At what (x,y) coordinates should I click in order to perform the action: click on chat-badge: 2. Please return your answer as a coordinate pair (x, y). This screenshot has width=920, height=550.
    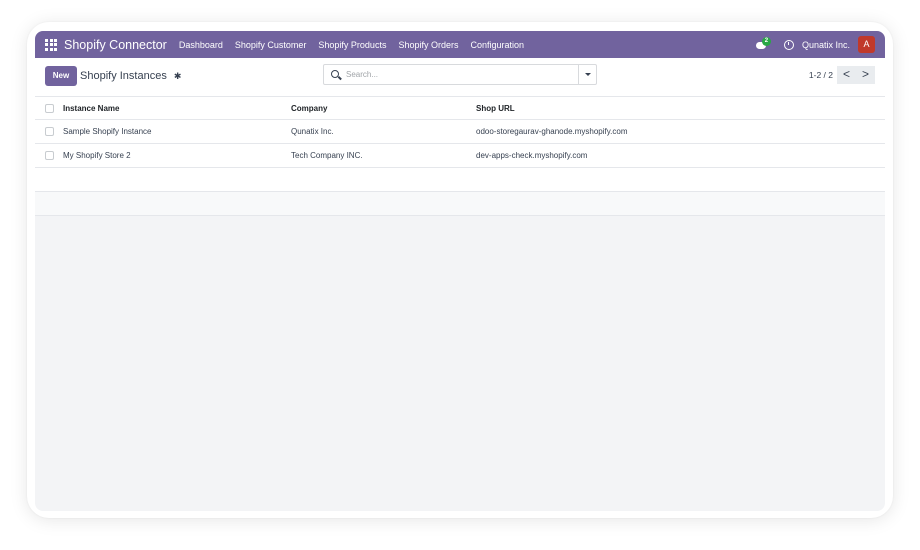
    Looking at the image, I should click on (766, 41).